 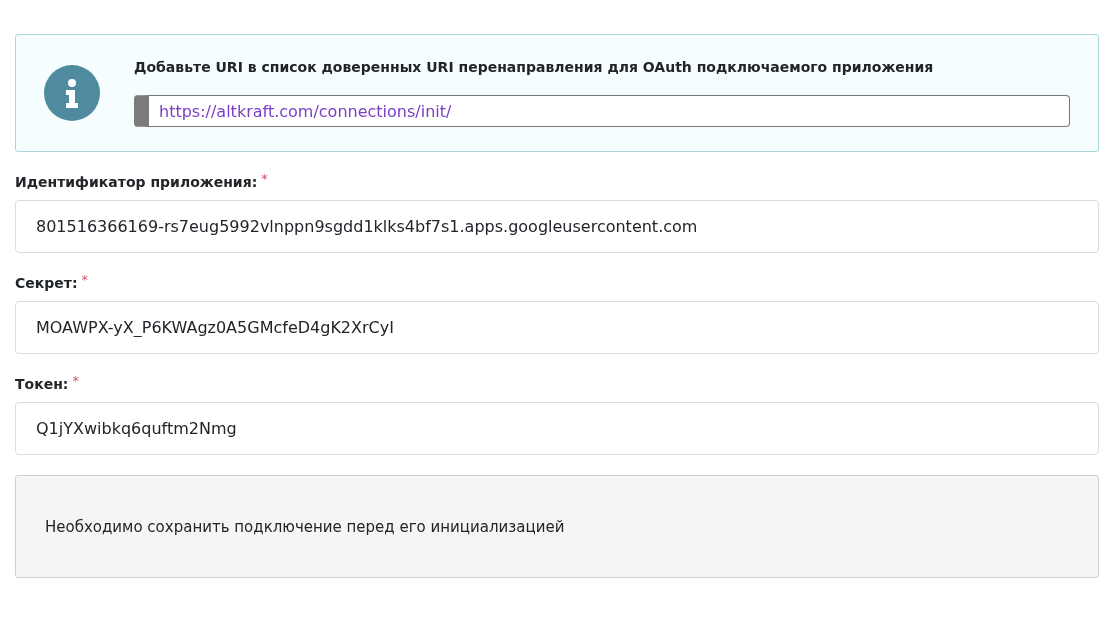 I want to click on field-label: Секрет:, so click(x=46, y=283).